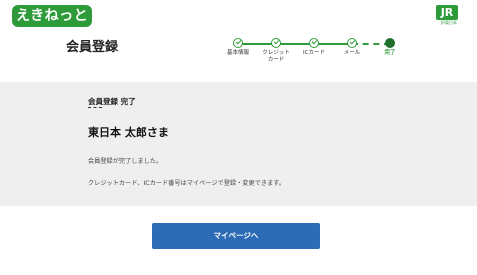 This screenshot has height=275, width=477. I want to click on member-name: 東日本 太郎さま, so click(128, 132).